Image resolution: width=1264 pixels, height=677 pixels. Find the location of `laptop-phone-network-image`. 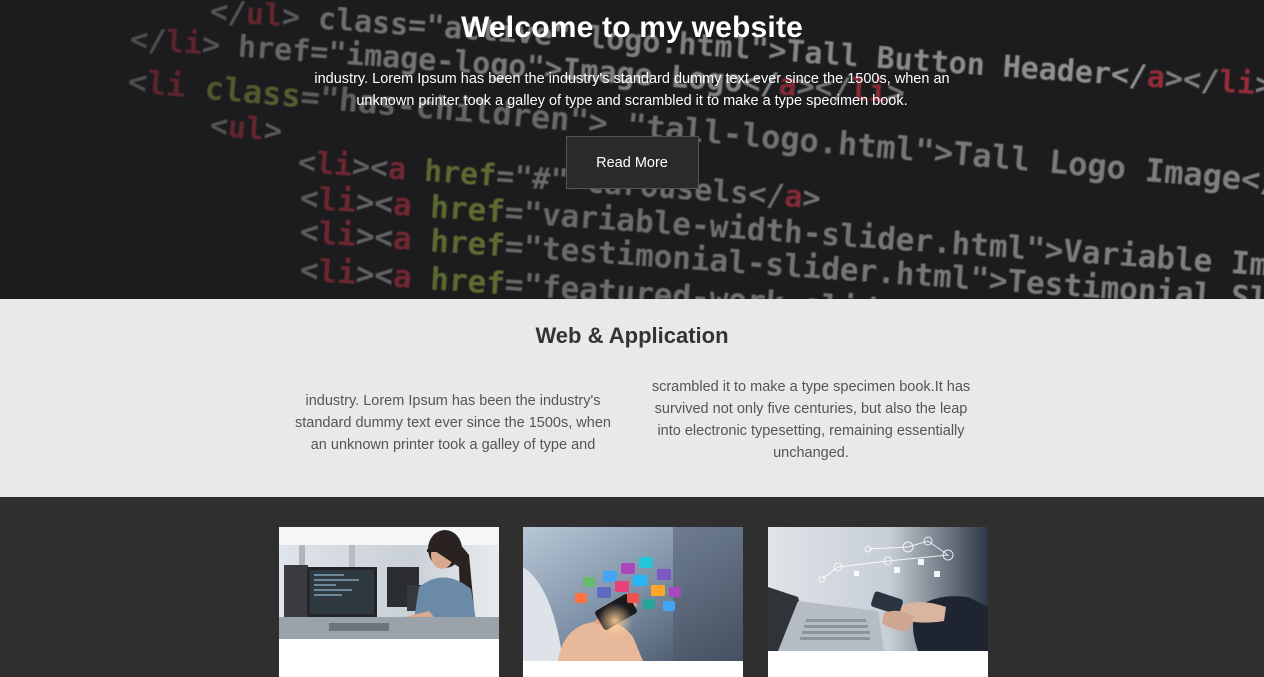

laptop-phone-network-image is located at coordinates (878, 589).